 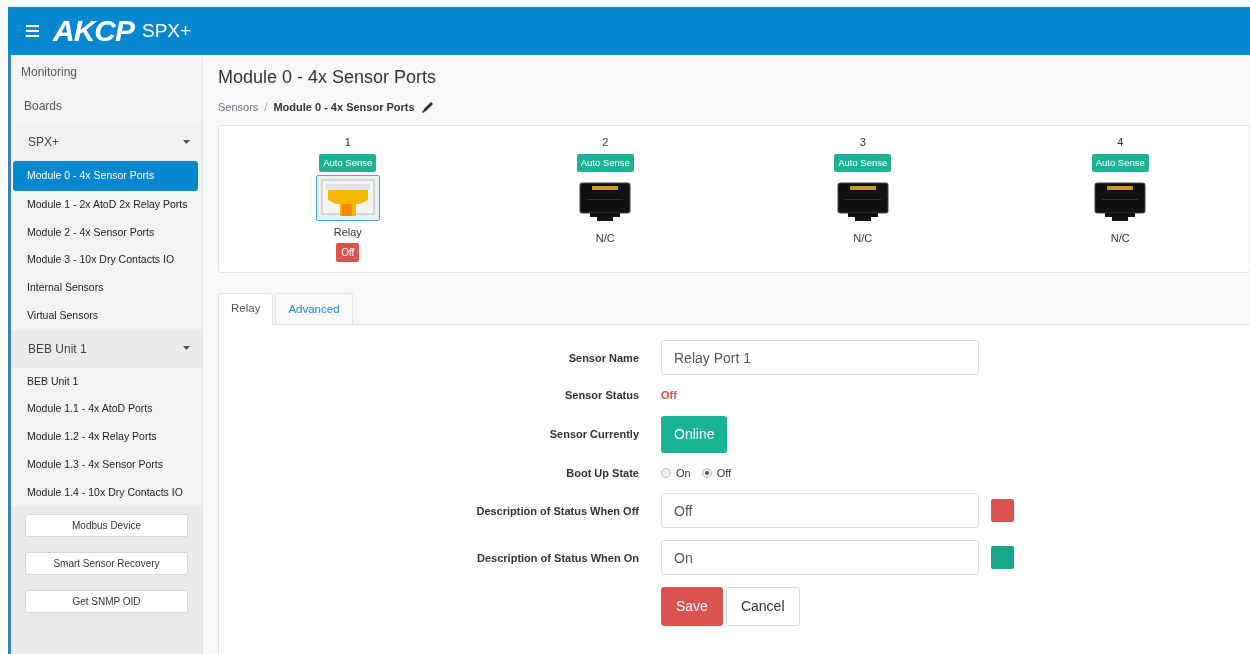 What do you see at coordinates (106, 348) in the screenshot?
I see `sidebar-group: BEB Unit 1` at bounding box center [106, 348].